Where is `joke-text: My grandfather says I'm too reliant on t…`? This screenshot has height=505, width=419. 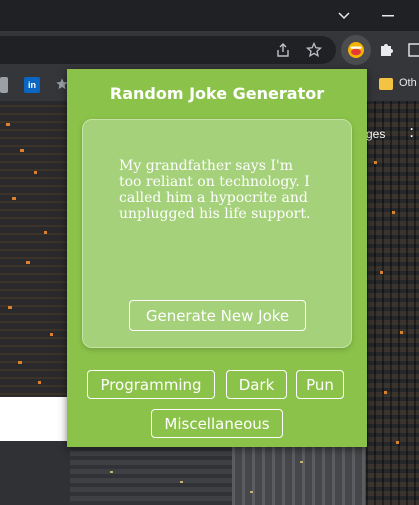 joke-text: My grandfather says I'm too reliant on t… is located at coordinates (215, 190).